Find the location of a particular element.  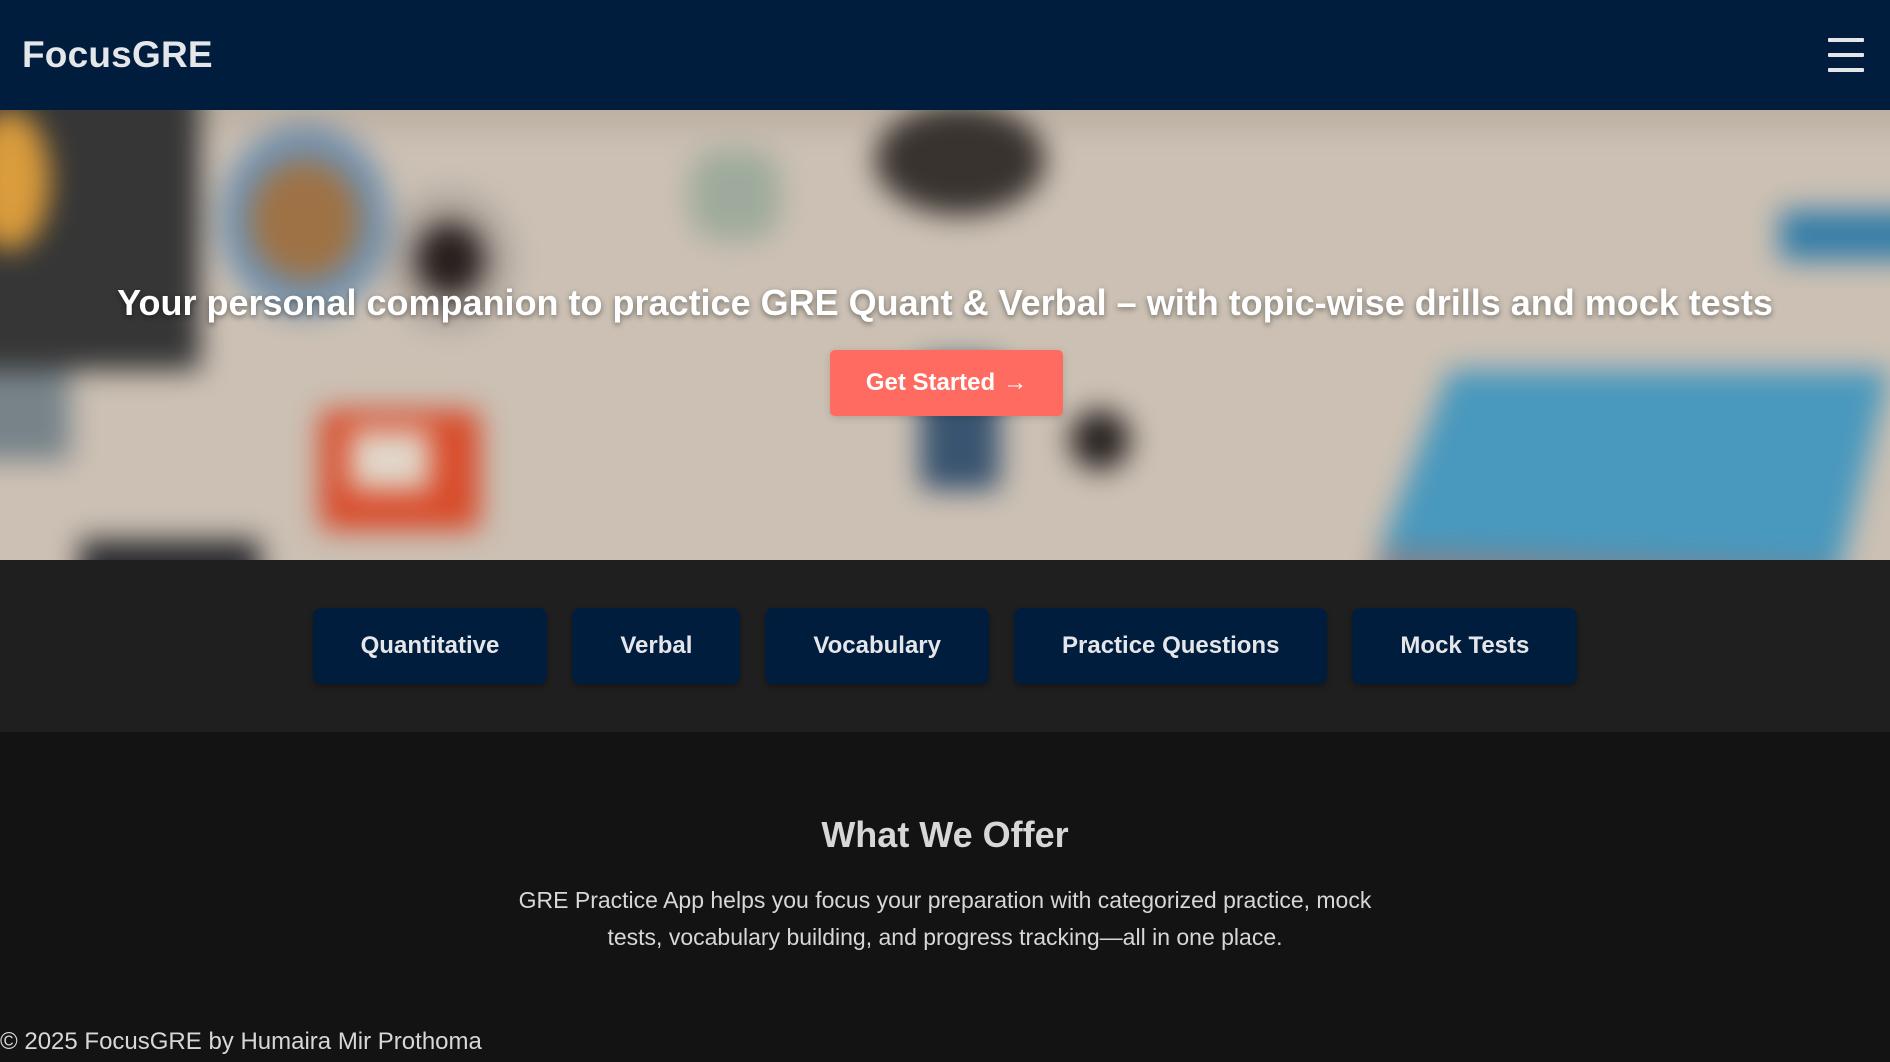

category-button-mock-tests: Mock Tests is located at coordinates (1465, 646).